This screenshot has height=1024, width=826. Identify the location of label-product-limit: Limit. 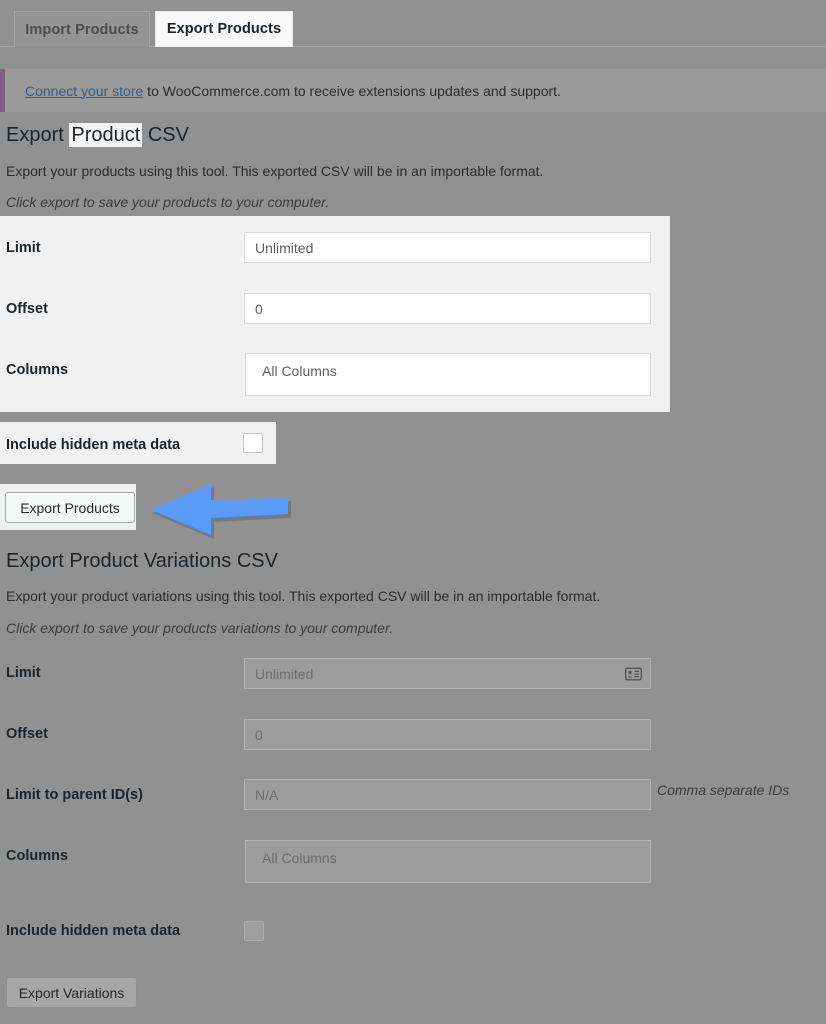
(23, 248).